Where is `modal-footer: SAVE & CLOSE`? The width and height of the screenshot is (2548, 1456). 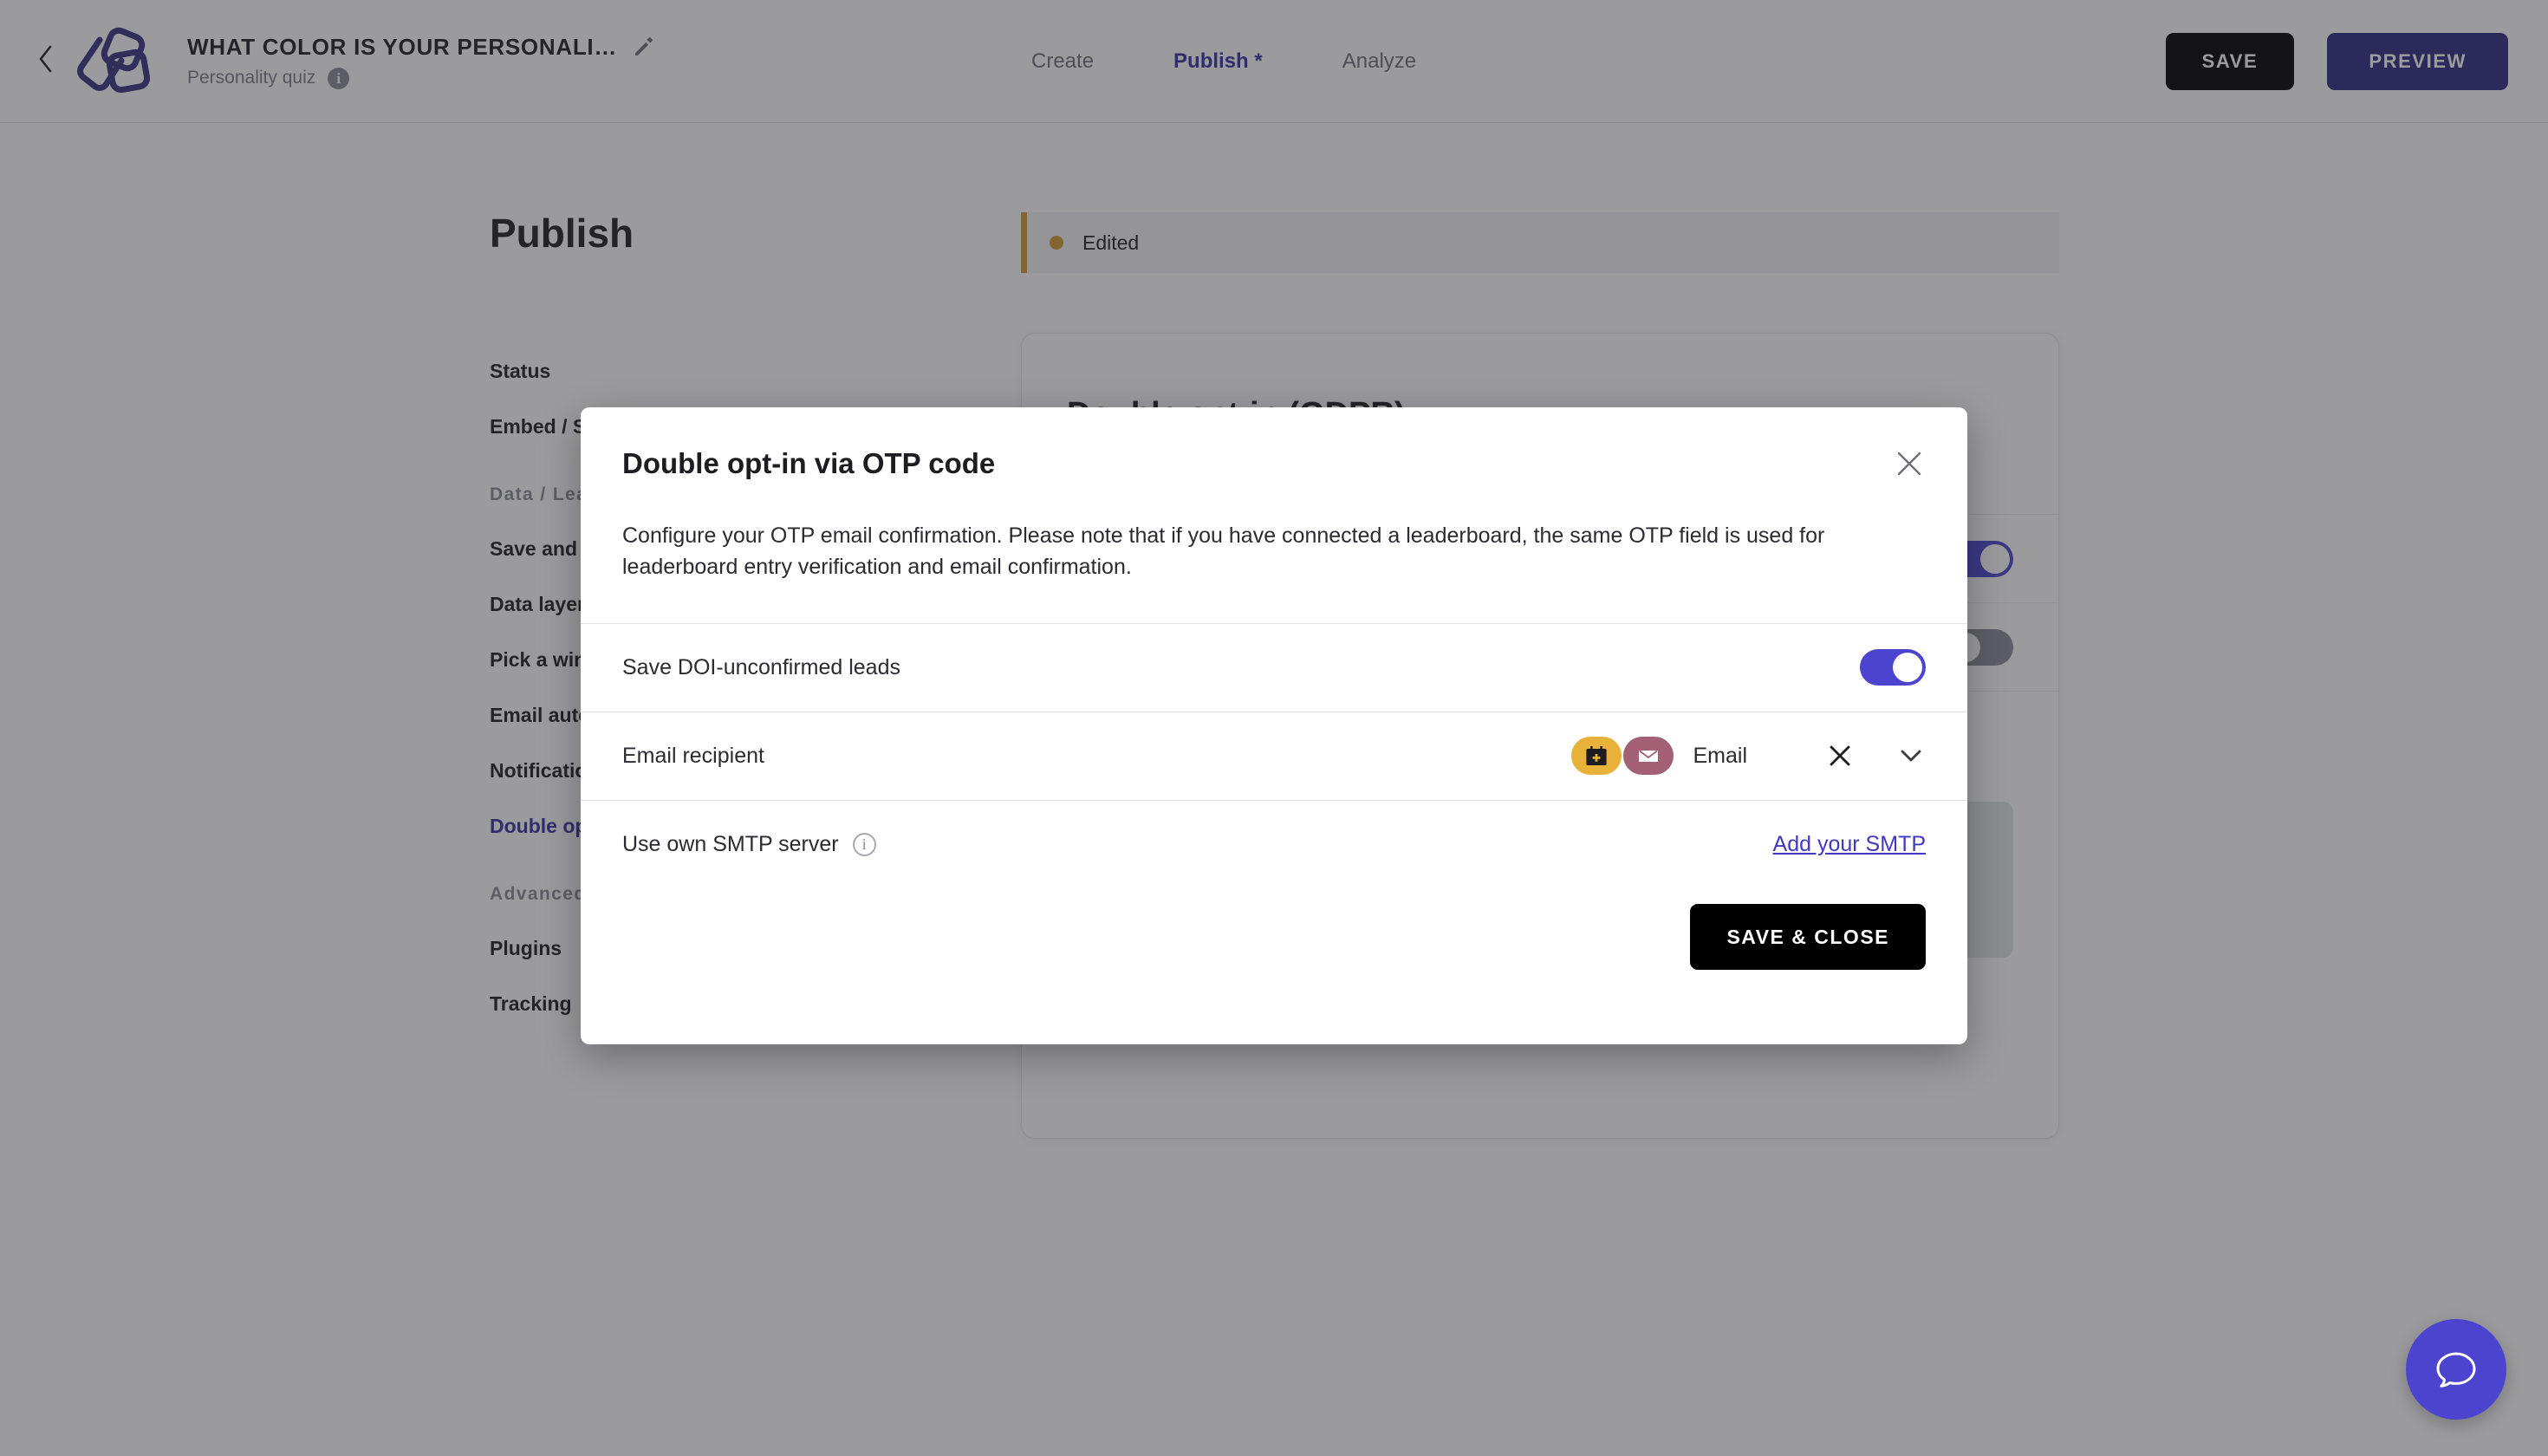 modal-footer: SAVE & CLOSE is located at coordinates (1274, 947).